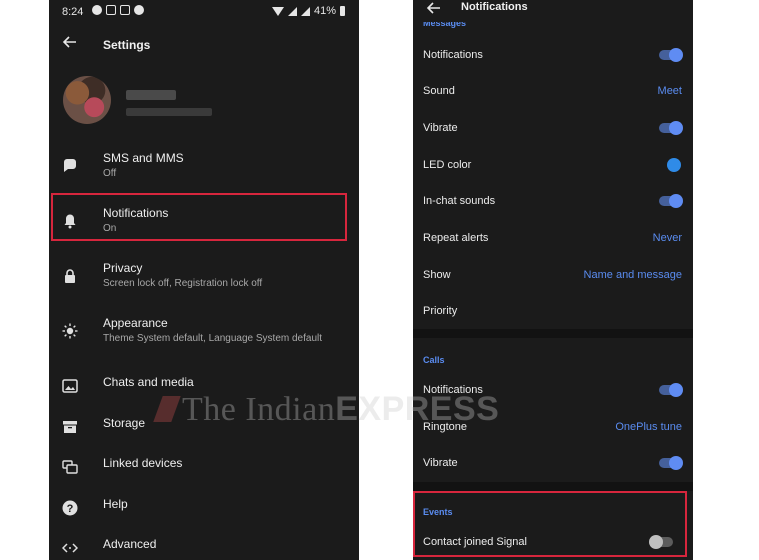  What do you see at coordinates (70, 427) in the screenshot?
I see `storage-box-icon` at bounding box center [70, 427].